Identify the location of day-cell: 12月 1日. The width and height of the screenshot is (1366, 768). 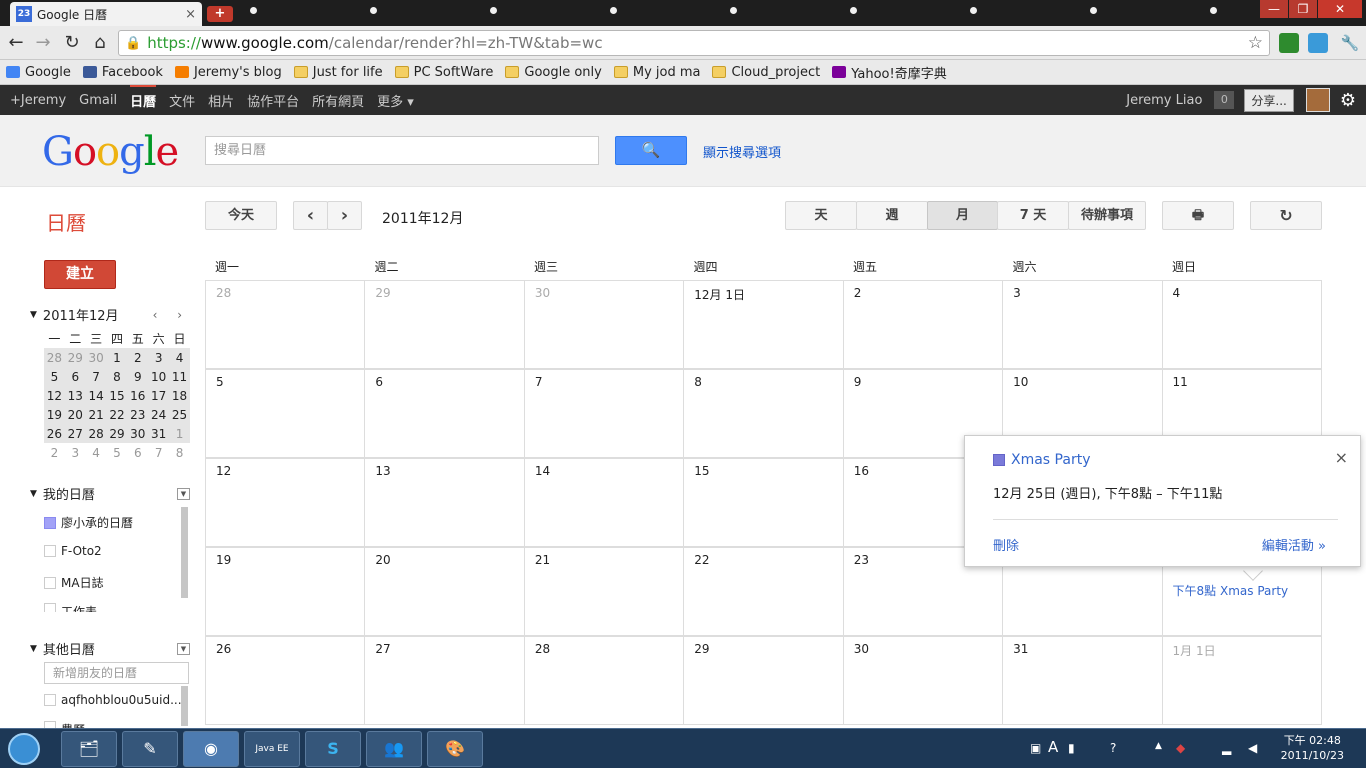
(764, 325).